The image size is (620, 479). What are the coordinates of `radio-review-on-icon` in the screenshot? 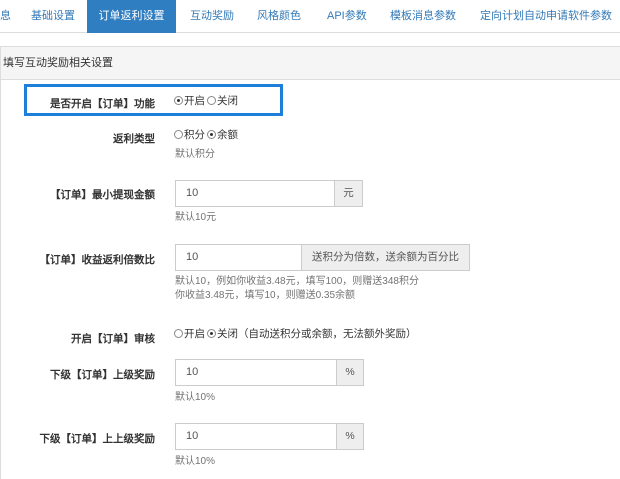 It's located at (178, 333).